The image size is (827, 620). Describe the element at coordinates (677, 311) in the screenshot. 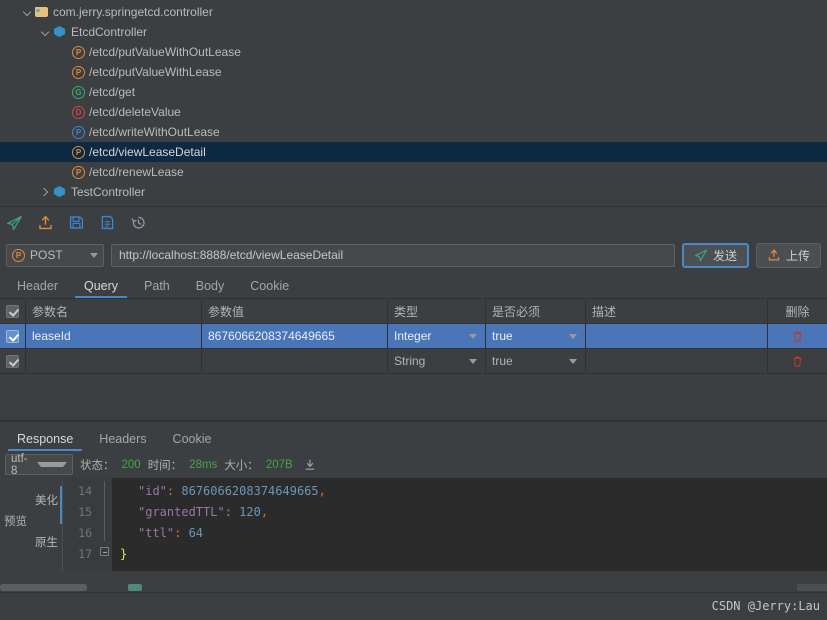

I see `column-header: 描述` at that location.